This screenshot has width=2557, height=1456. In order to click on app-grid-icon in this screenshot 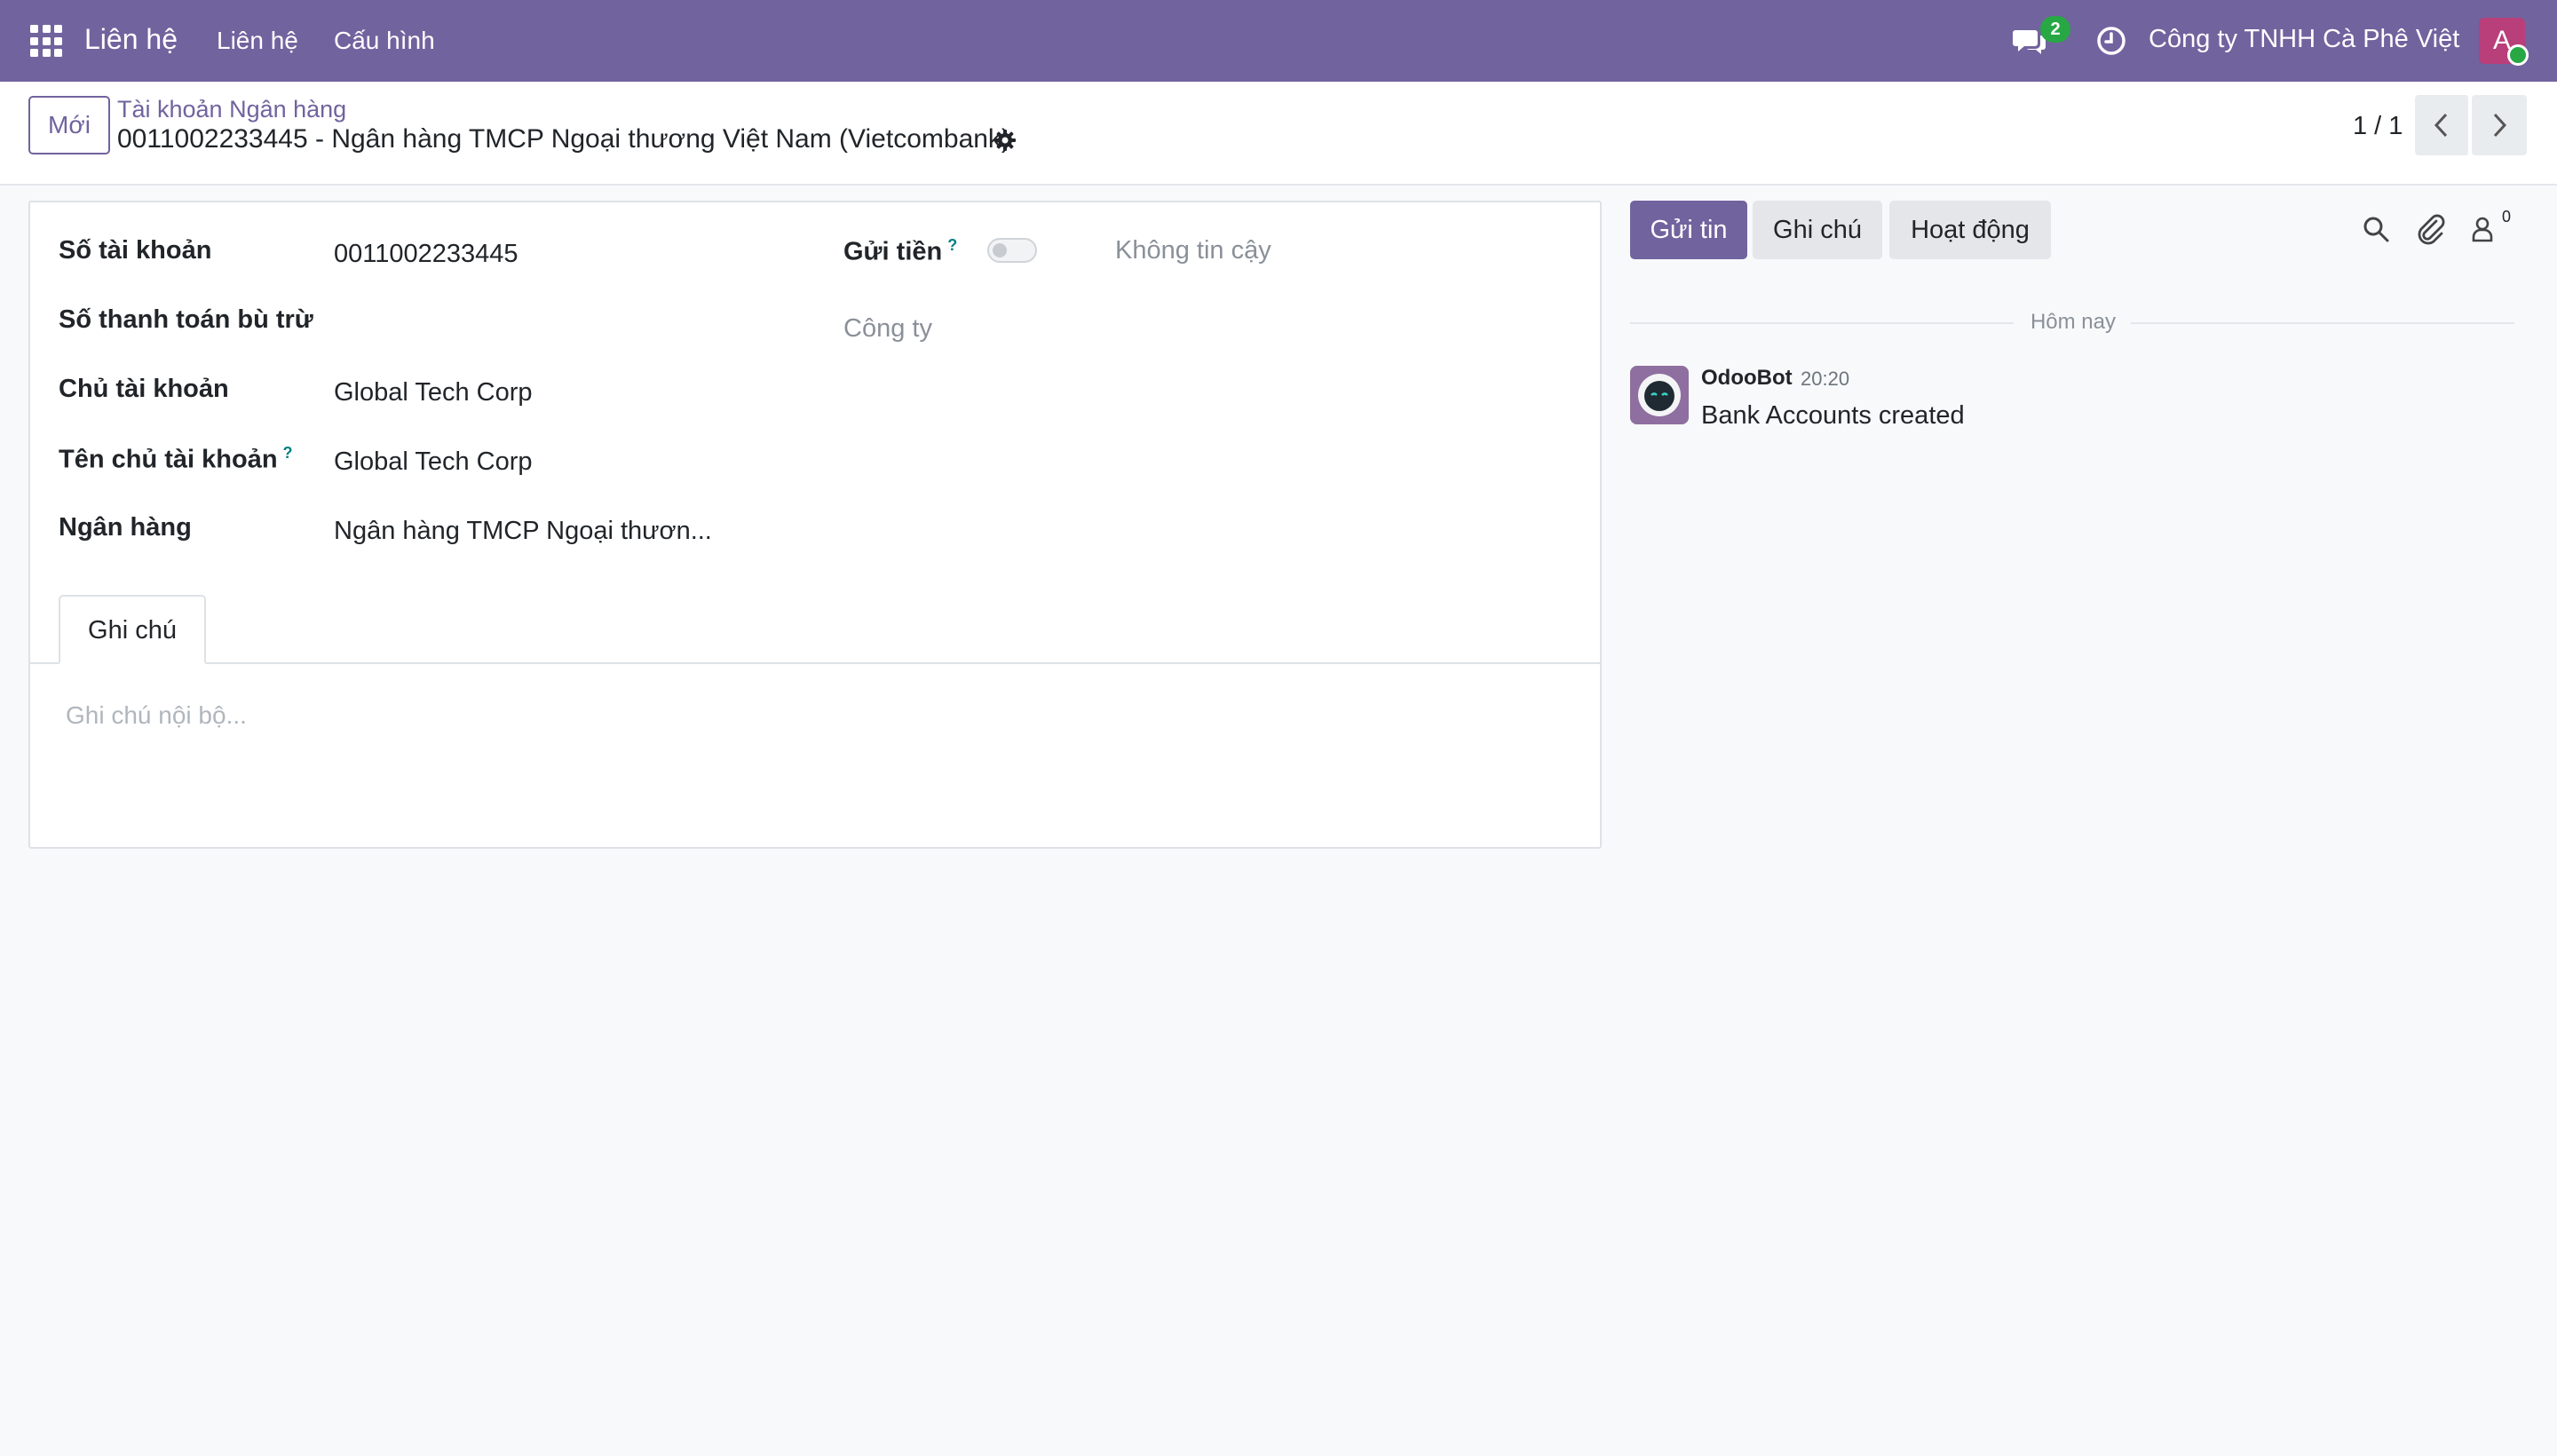, I will do `click(46, 41)`.